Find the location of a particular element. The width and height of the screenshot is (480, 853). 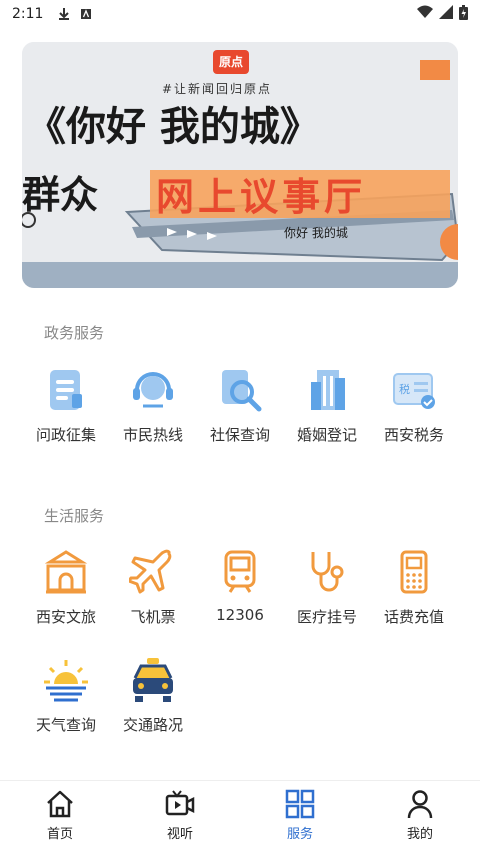

banner-ship-text: 你好 我的城 is located at coordinates (316, 233).